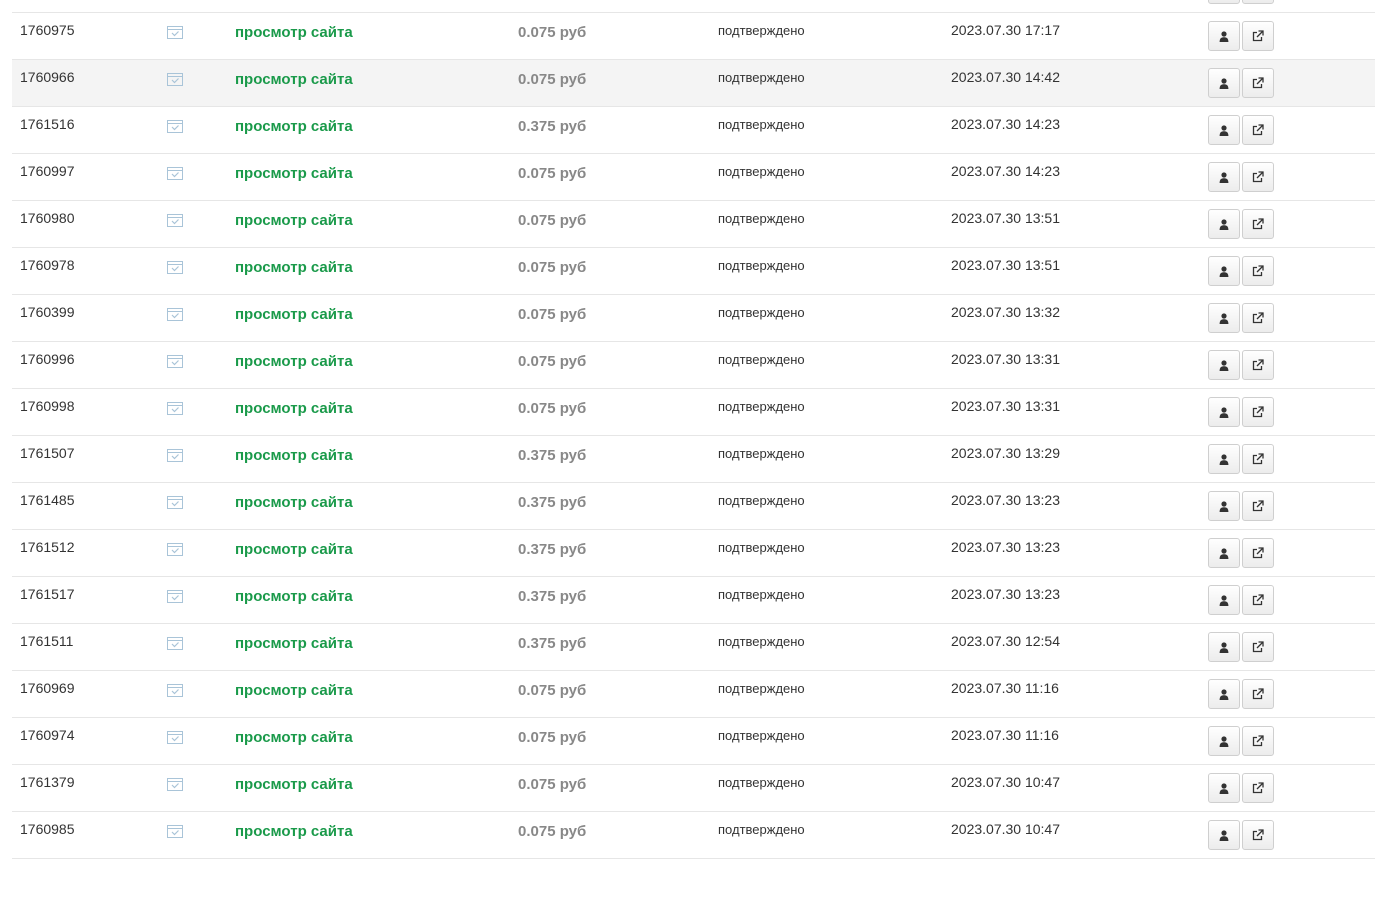  I want to click on transaction-id: 1760985, so click(47, 829).